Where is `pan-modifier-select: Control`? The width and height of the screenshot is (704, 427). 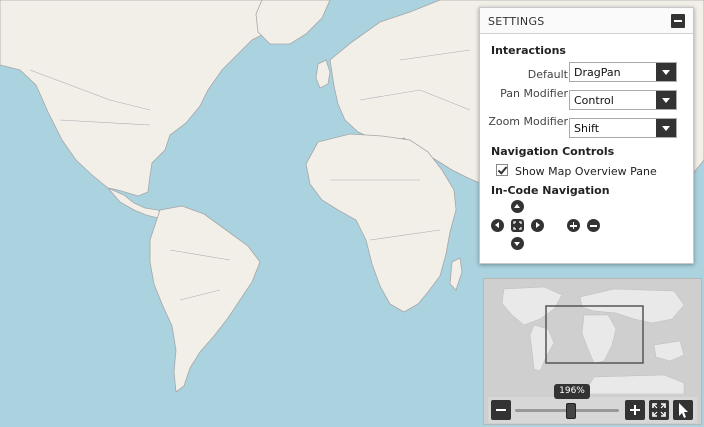 pan-modifier-select: Control is located at coordinates (623, 100).